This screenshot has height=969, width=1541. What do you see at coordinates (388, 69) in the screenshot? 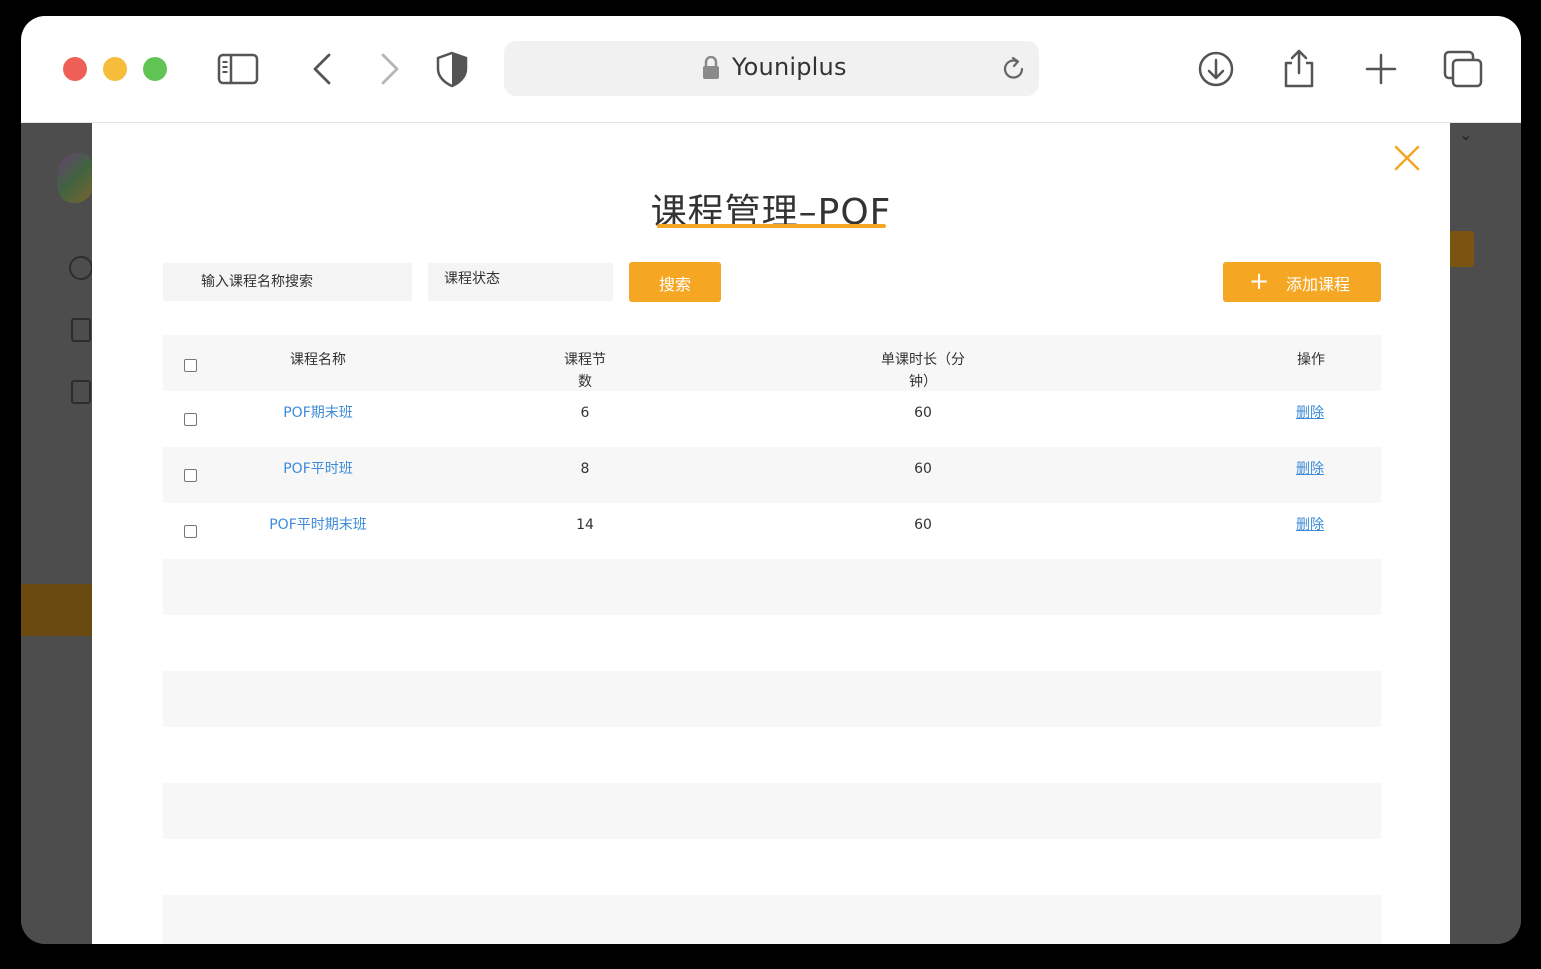
I see `forward-icon` at bounding box center [388, 69].